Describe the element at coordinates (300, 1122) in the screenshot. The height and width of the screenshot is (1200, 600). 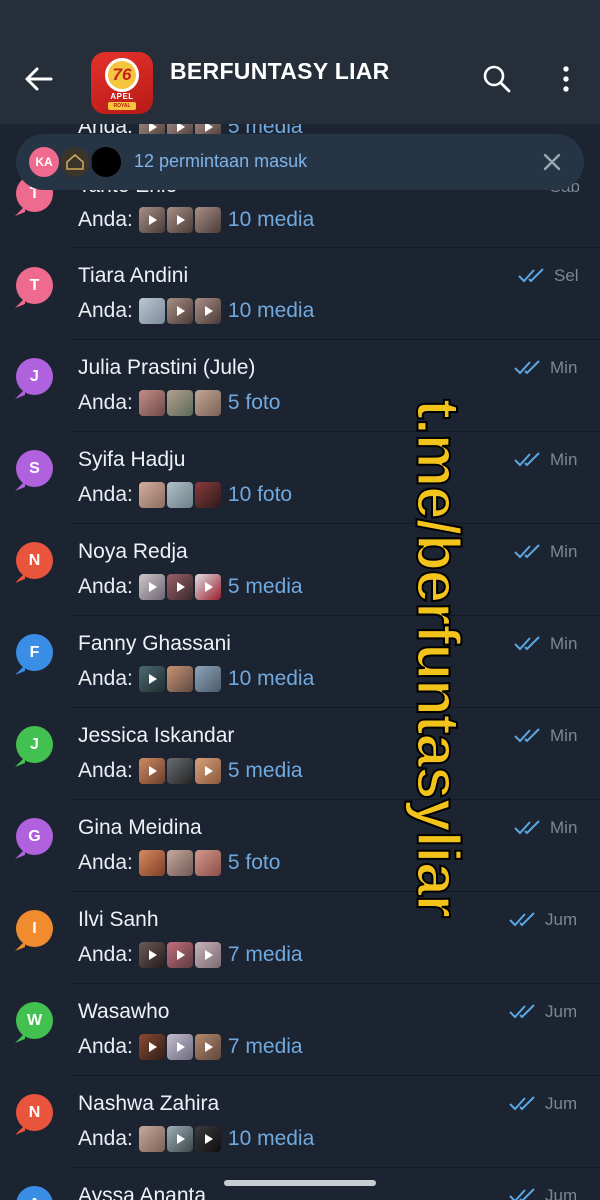
I see `chat-row: N Nashwa Zahira Jum Anda: 10 media` at that location.